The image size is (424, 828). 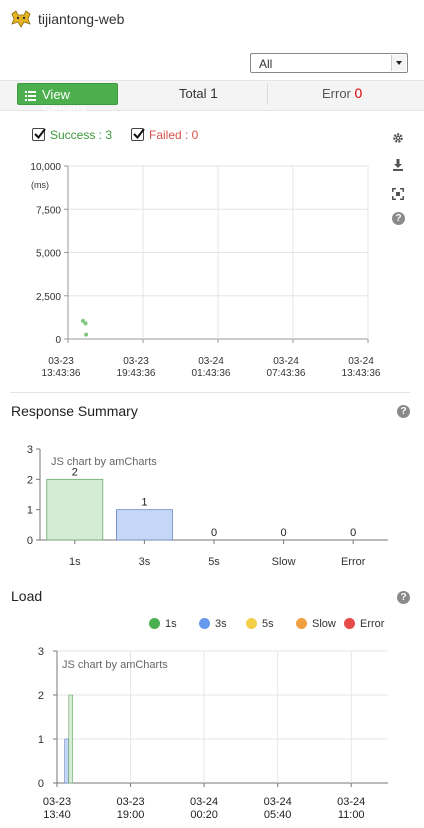 I want to click on tomcat-icon, so click(x=21, y=19).